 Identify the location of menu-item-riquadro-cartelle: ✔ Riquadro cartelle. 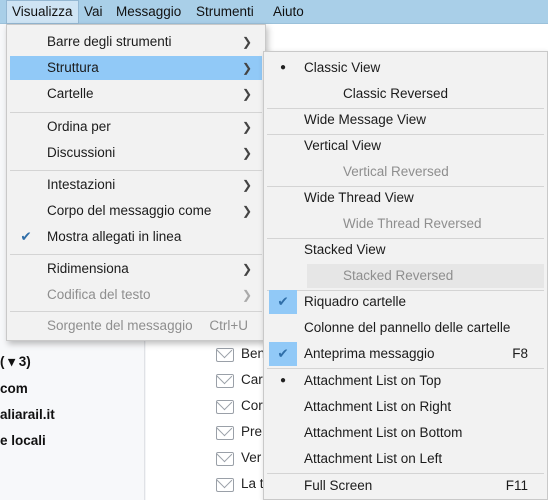
(405, 302).